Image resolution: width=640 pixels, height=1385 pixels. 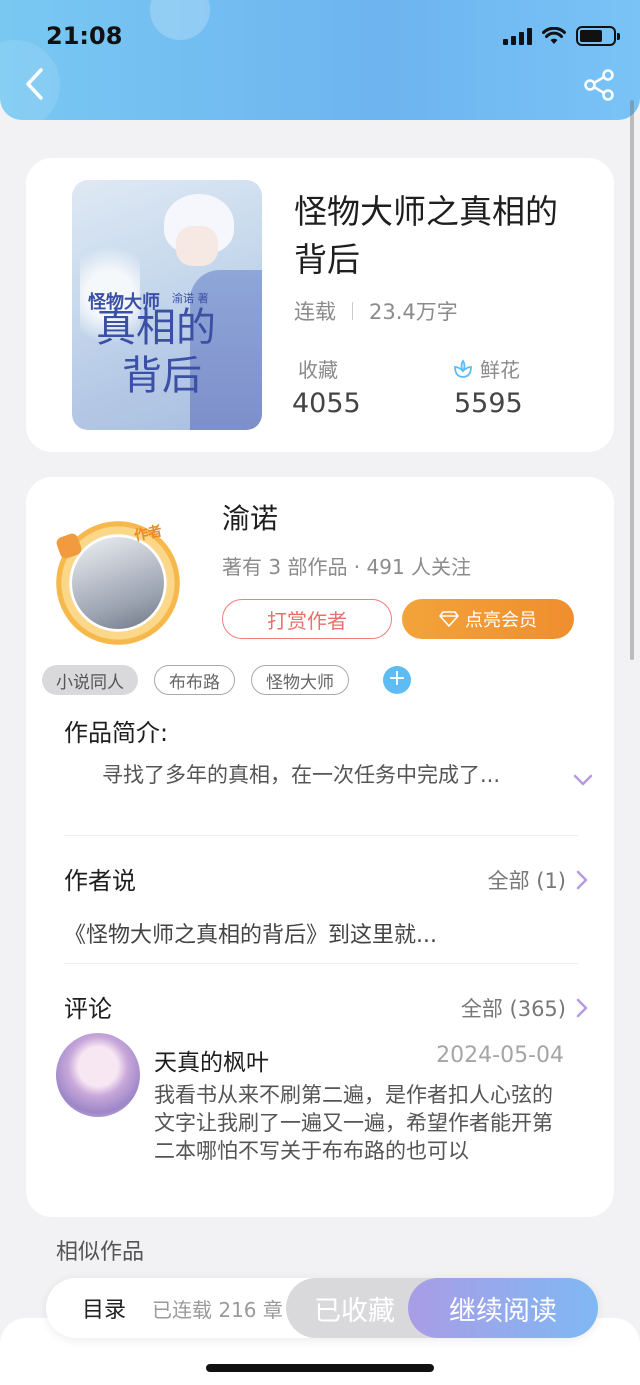 I want to click on book-meta: 连载 23.4万字, so click(x=376, y=311).